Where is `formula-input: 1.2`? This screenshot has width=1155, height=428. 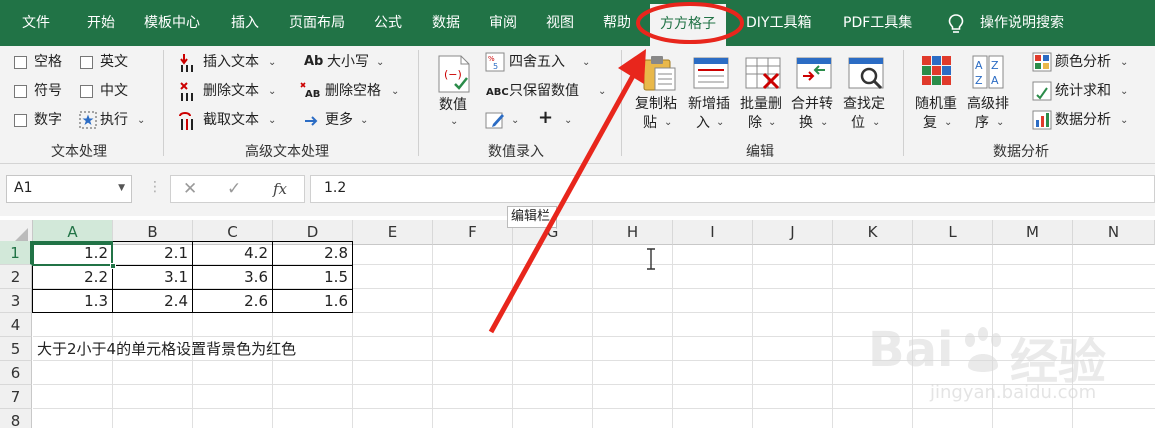 formula-input: 1.2 is located at coordinates (732, 189).